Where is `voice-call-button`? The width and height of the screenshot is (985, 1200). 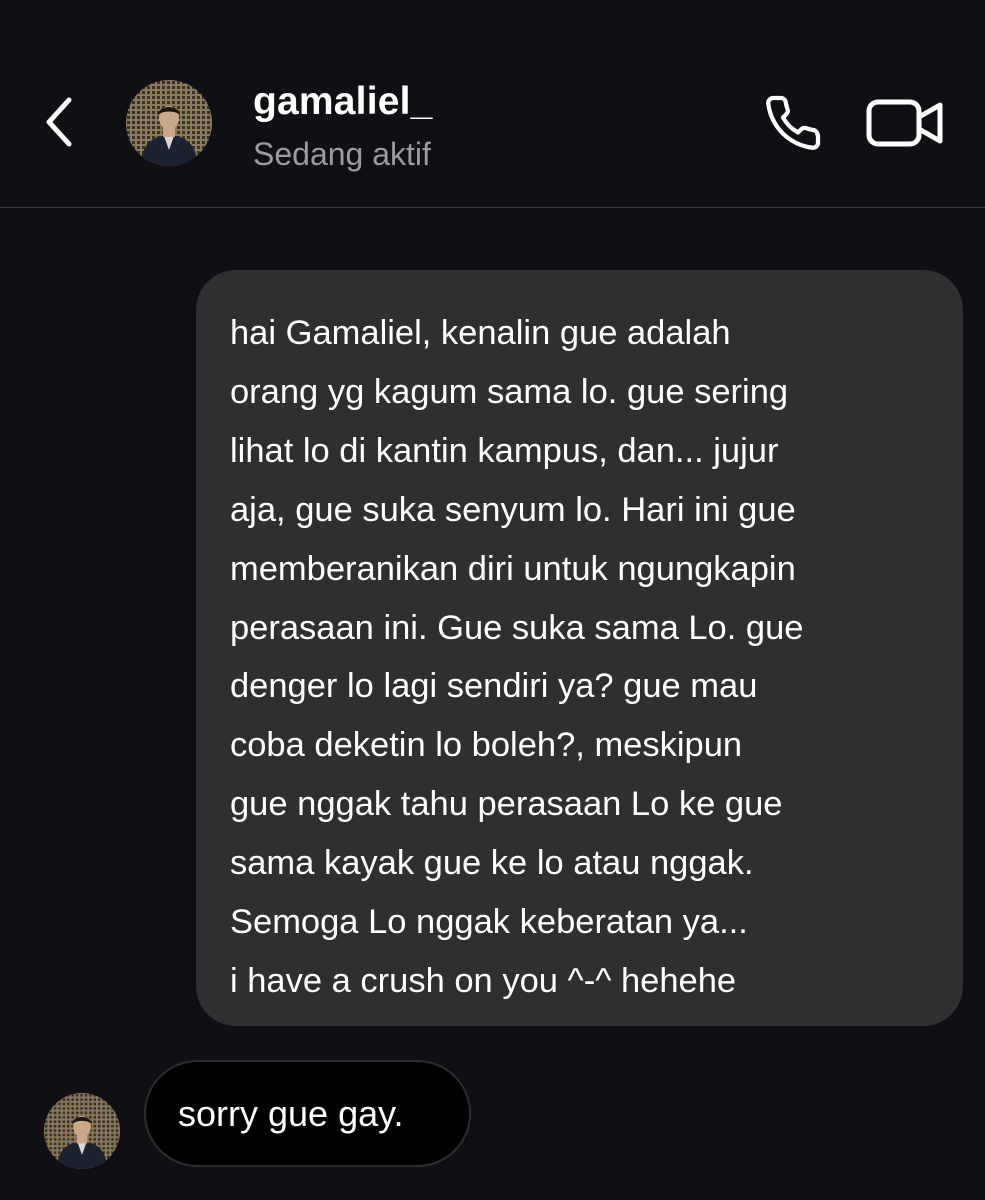 voice-call-button is located at coordinates (793, 123).